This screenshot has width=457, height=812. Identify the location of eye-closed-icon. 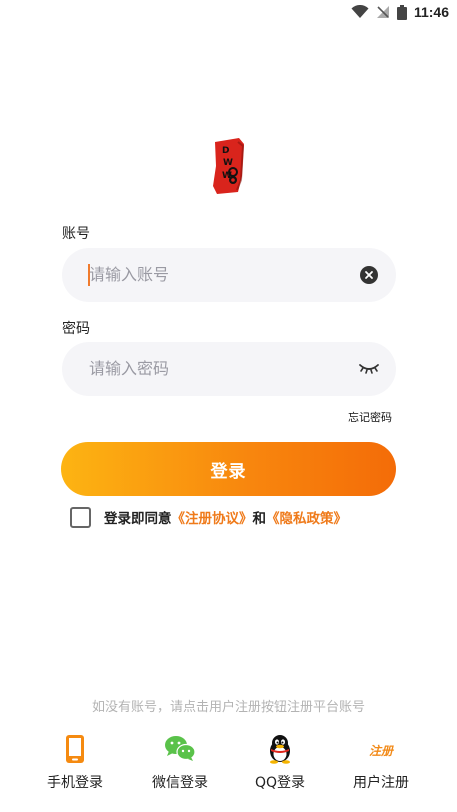
(369, 368).